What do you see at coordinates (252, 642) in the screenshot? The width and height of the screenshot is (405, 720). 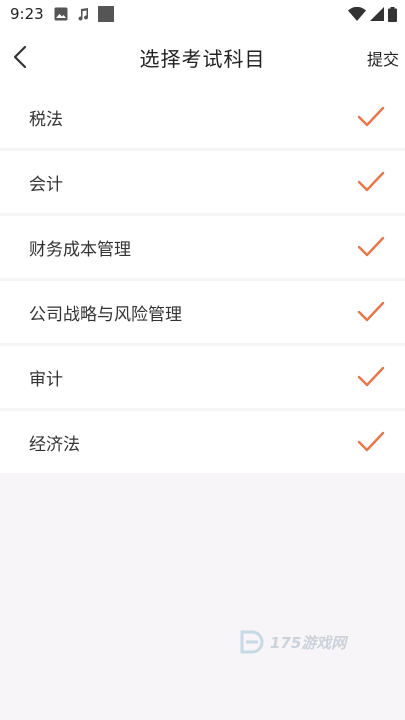 I see `watermark-logo-icon` at bounding box center [252, 642].